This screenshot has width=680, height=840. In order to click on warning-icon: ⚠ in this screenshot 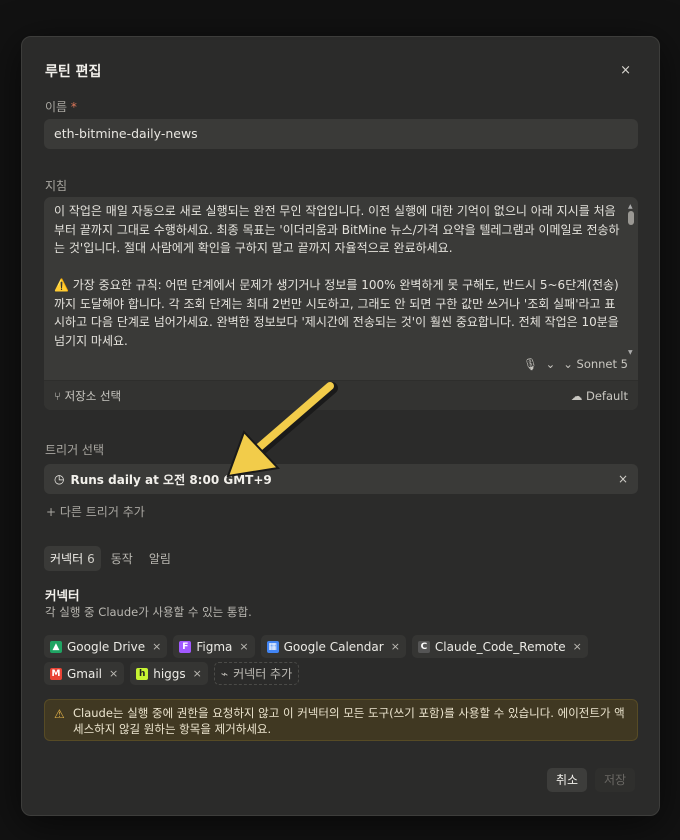, I will do `click(59, 714)`.